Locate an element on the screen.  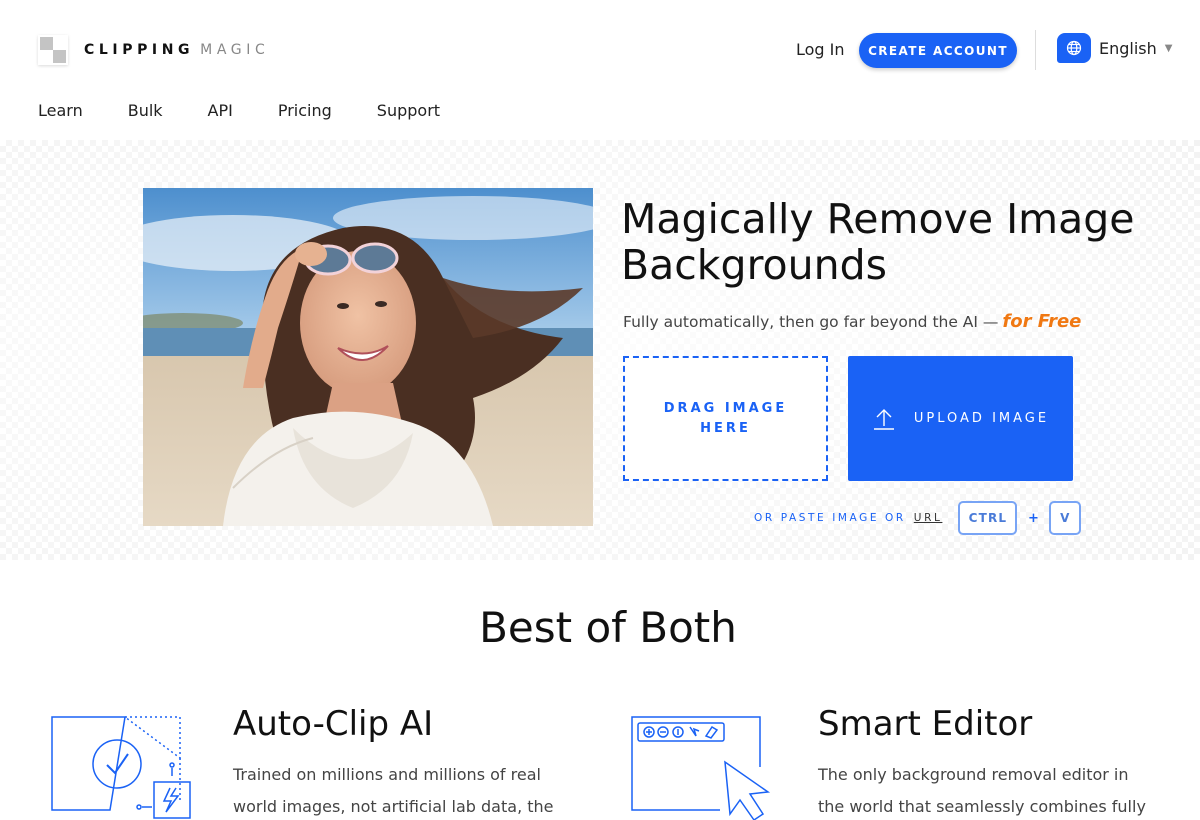
paste-hint-text: OR PASTE IMAGE OR URL is located at coordinates (848, 518).